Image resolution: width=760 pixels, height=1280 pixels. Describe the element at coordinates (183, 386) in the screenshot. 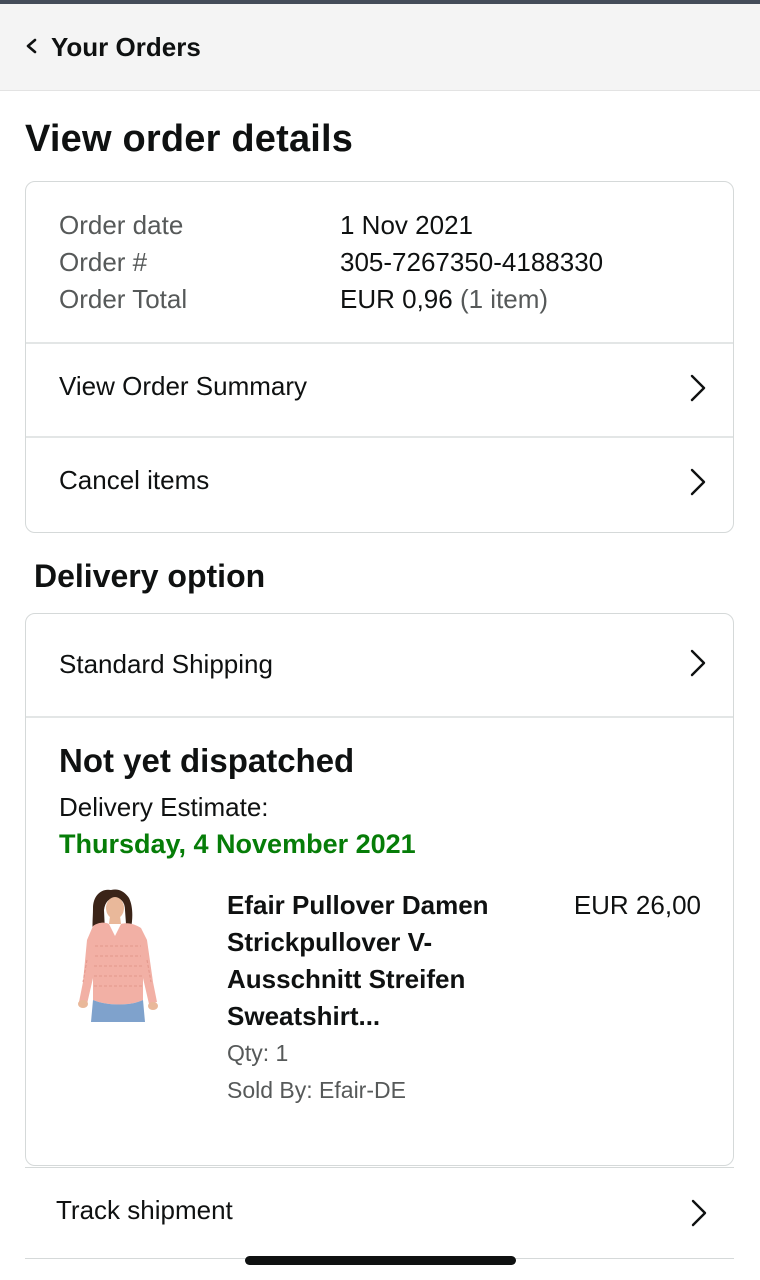

I see `view-order-summary-label: View Order Summary` at that location.